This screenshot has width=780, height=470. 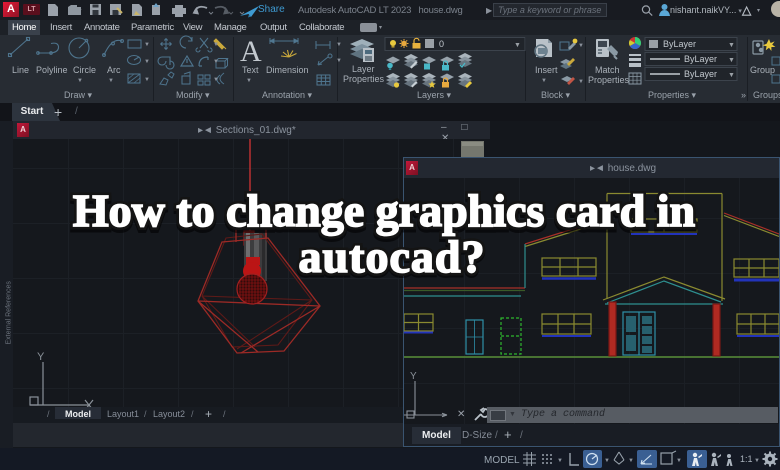 I want to click on svg-text: Polyline, so click(x=52, y=70).